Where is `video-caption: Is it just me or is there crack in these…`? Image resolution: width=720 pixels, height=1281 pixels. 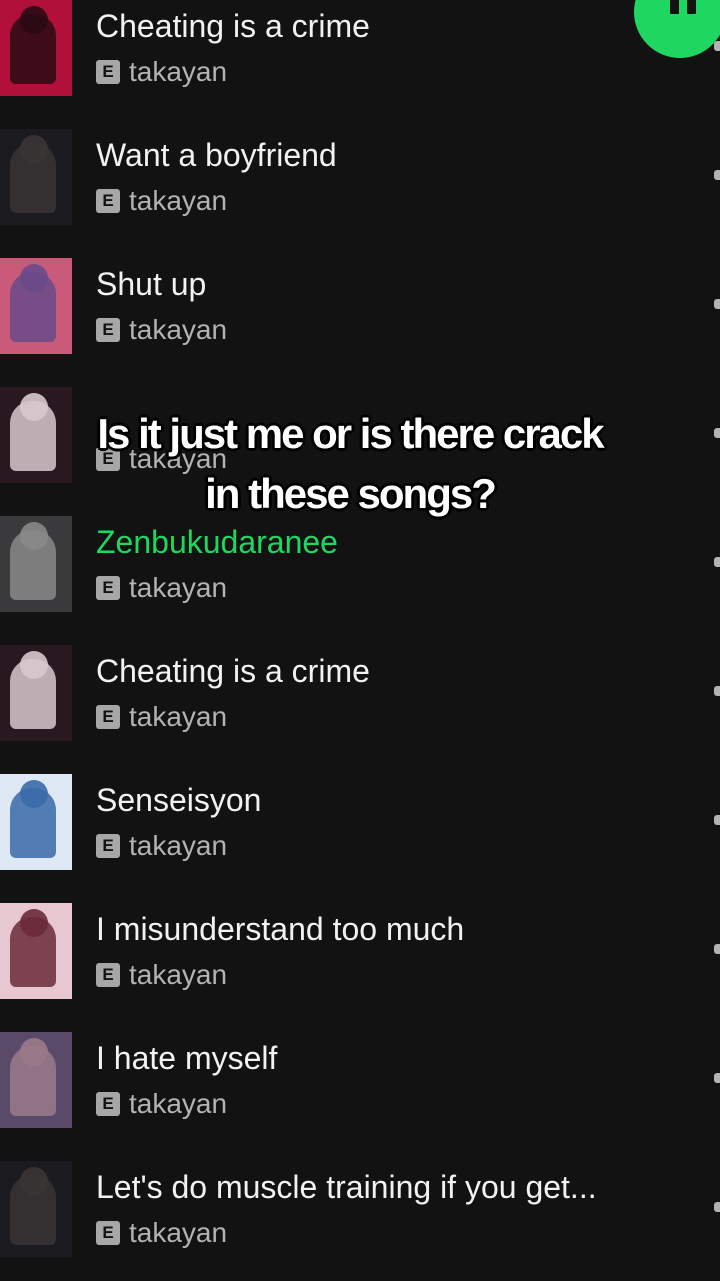
video-caption: Is it just me or is there crack in these… is located at coordinates (350, 464).